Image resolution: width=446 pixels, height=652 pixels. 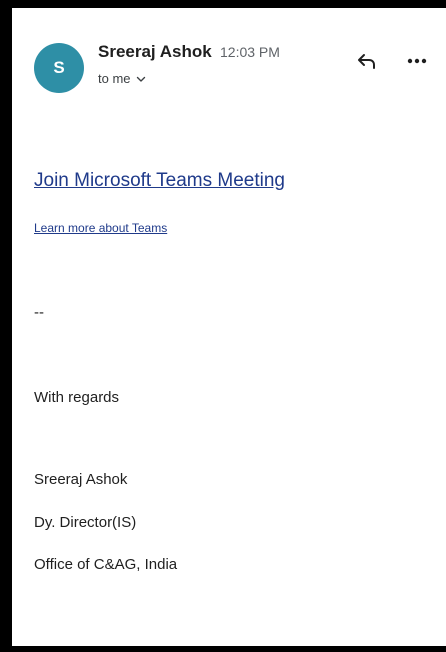 I want to click on recipient-label: to me, so click(x=114, y=78).